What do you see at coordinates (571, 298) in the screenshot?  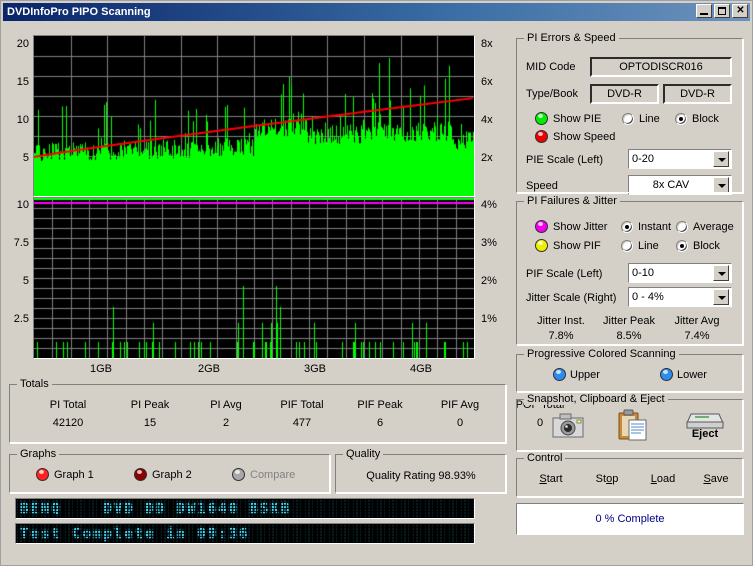 I see `jitter-scale-label: Jitter Scale (Right)` at bounding box center [571, 298].